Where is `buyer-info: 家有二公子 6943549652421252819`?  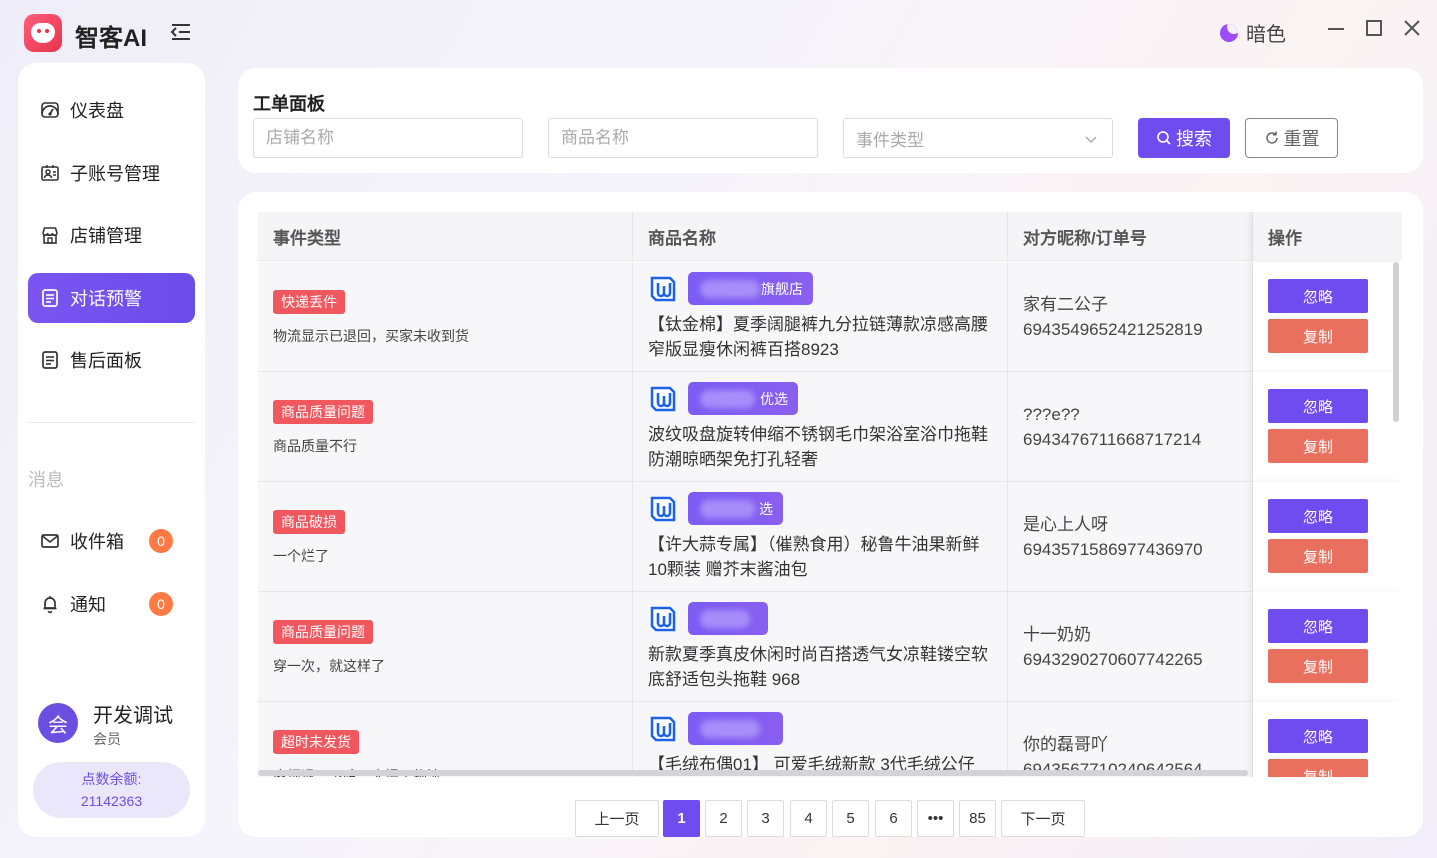
buyer-info: 家有二公子 6943549652421252819 is located at coordinates (1113, 317).